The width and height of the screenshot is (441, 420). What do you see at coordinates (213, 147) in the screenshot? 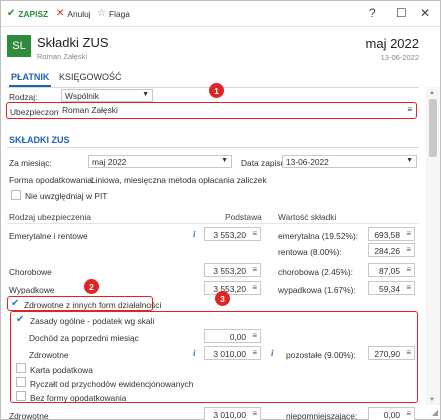
I see `section-divider` at bounding box center [213, 147].